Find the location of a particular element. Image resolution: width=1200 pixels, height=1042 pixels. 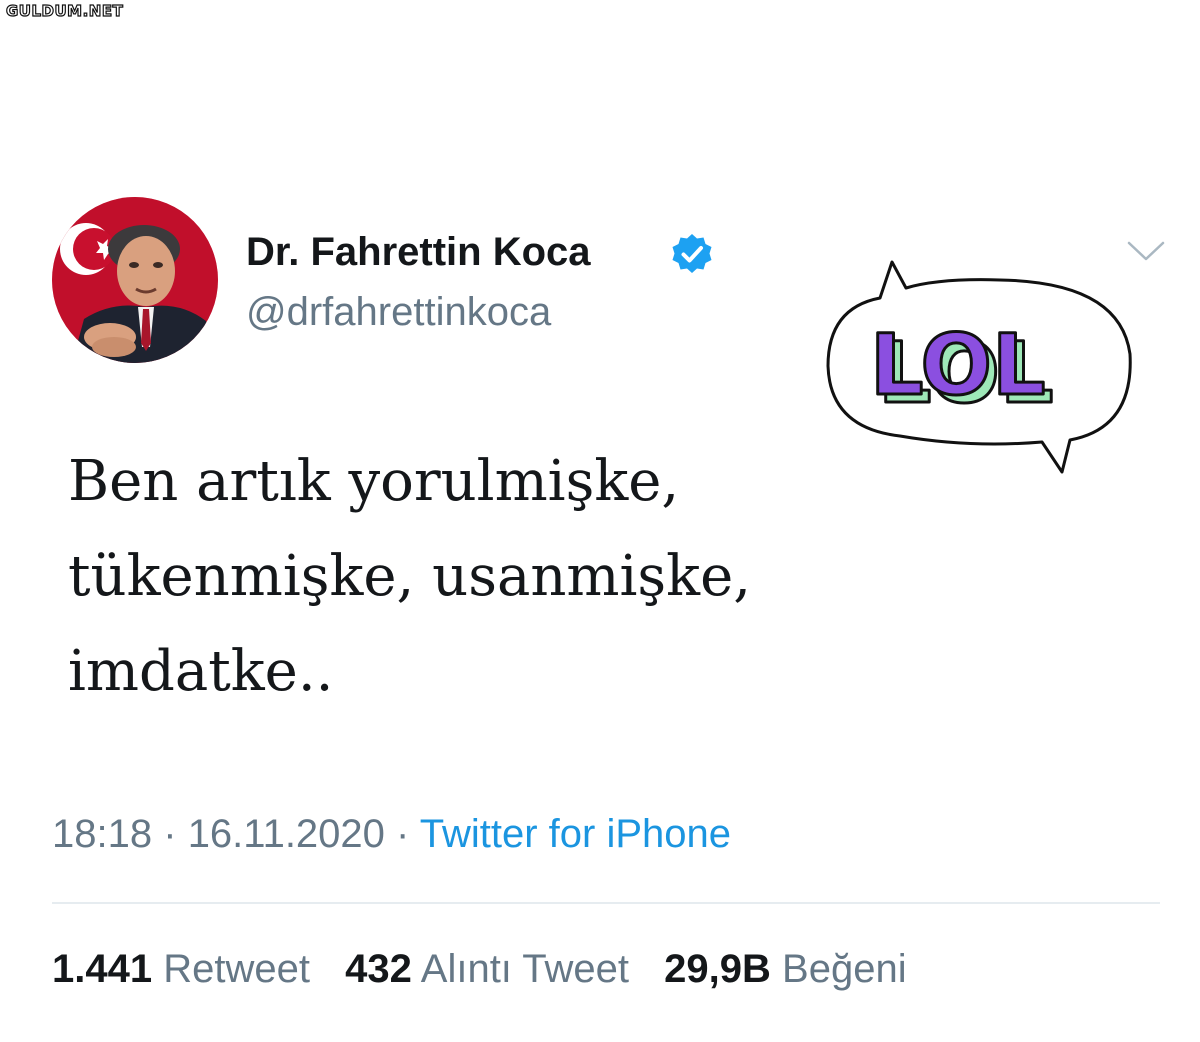

verified-badge-icon is located at coordinates (692, 253).